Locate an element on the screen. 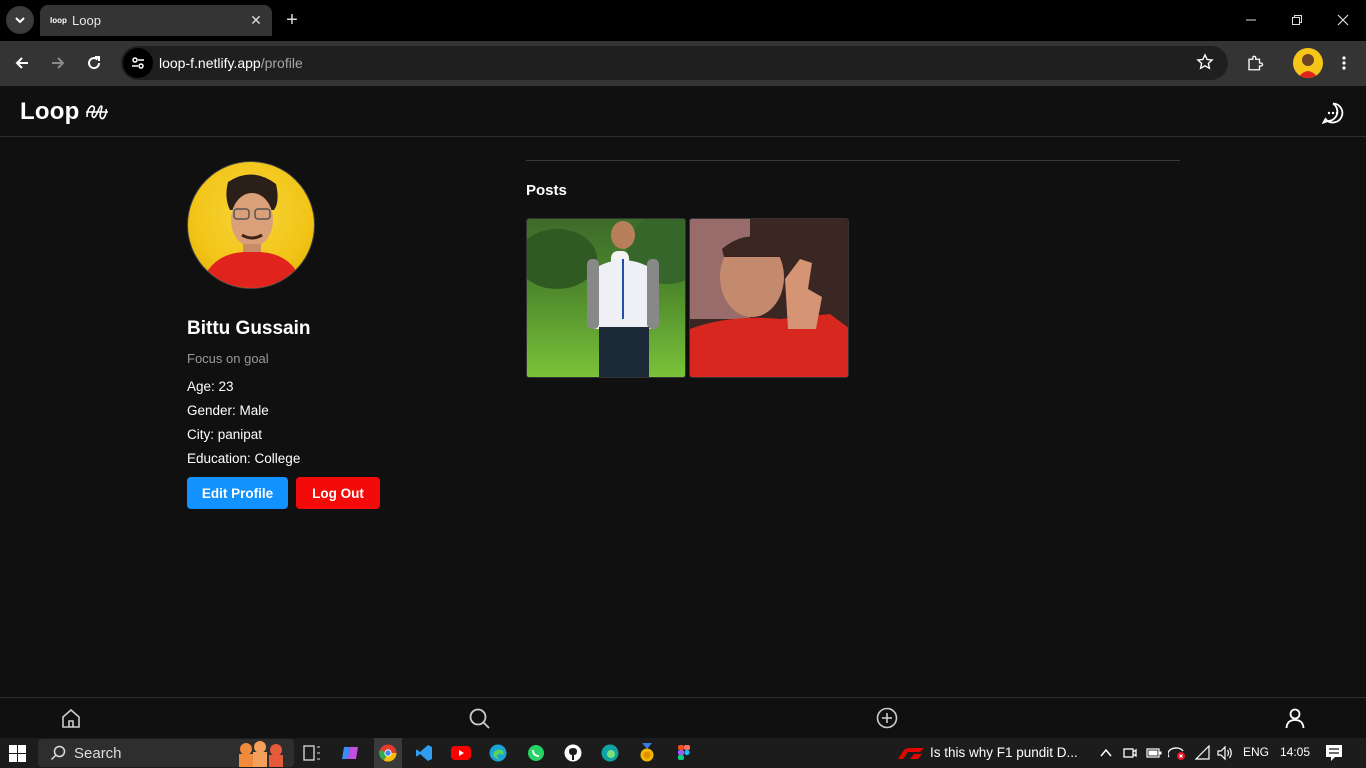  close-window-button is located at coordinates (1343, 20).